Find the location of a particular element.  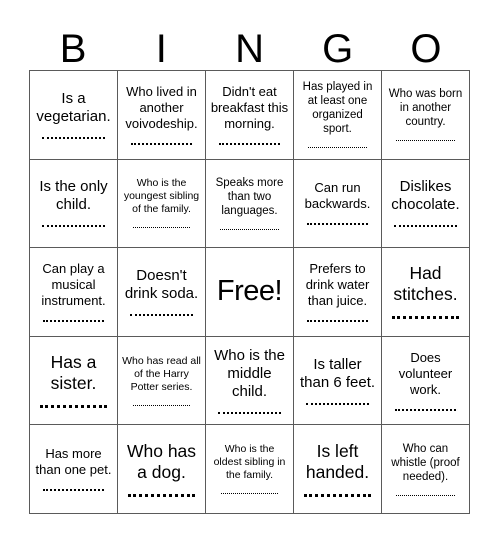

bingo-cell-label: Is left handed. is located at coordinates (337, 461).